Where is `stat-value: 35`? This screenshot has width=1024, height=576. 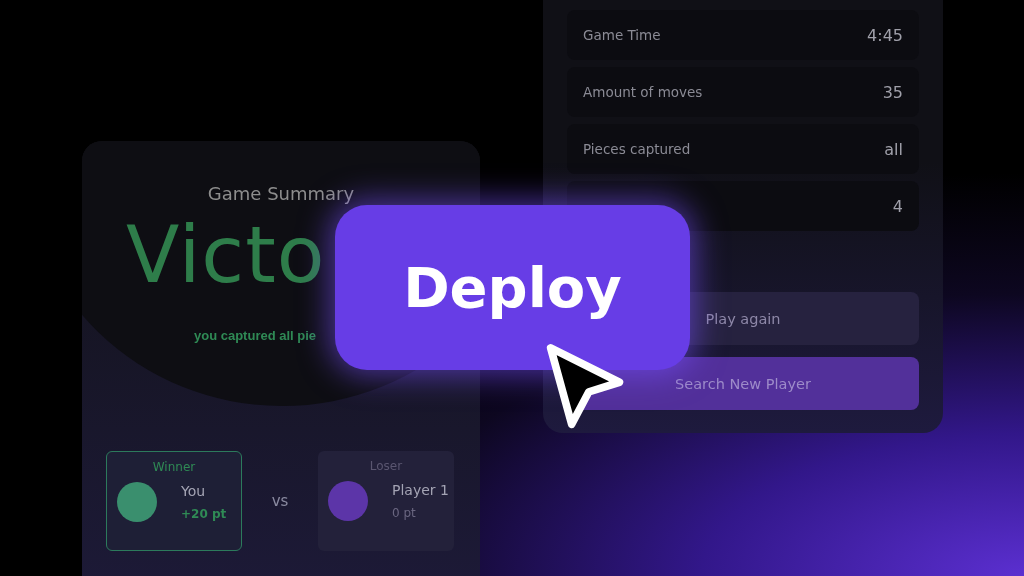
stat-value: 35 is located at coordinates (892, 92).